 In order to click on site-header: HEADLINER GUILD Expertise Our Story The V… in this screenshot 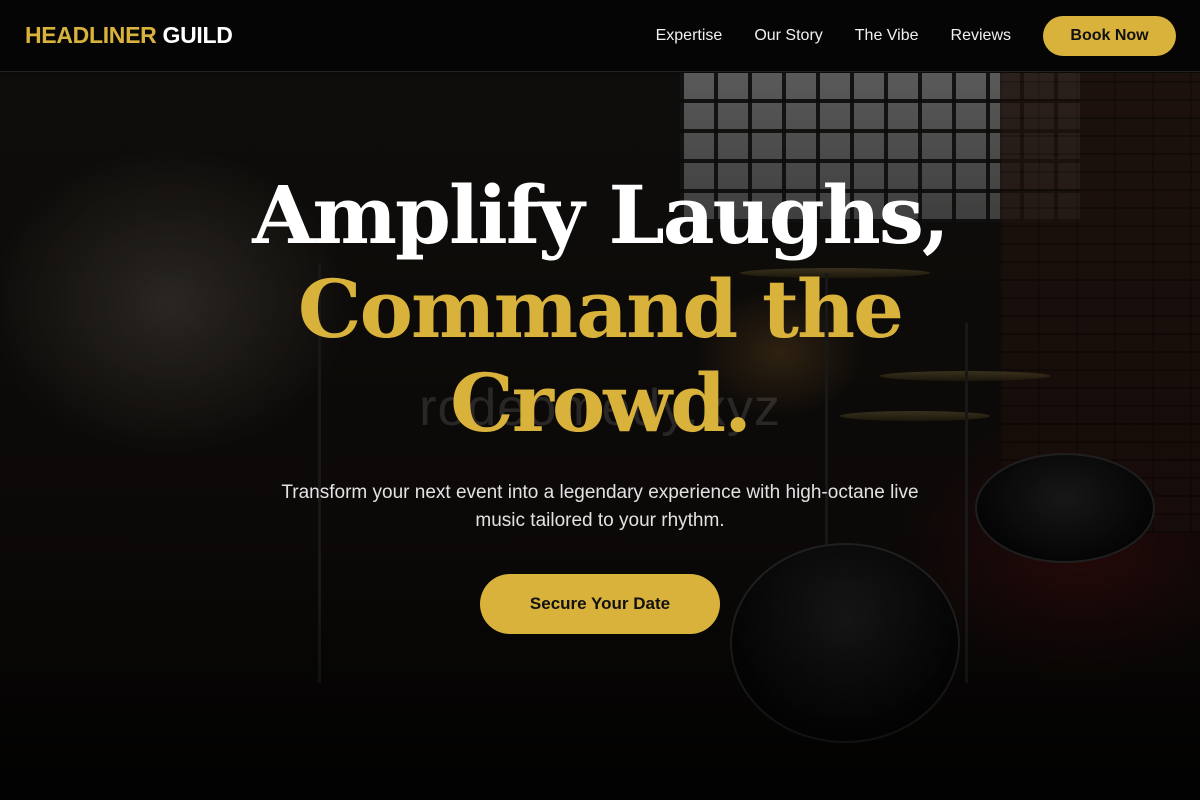, I will do `click(600, 36)`.